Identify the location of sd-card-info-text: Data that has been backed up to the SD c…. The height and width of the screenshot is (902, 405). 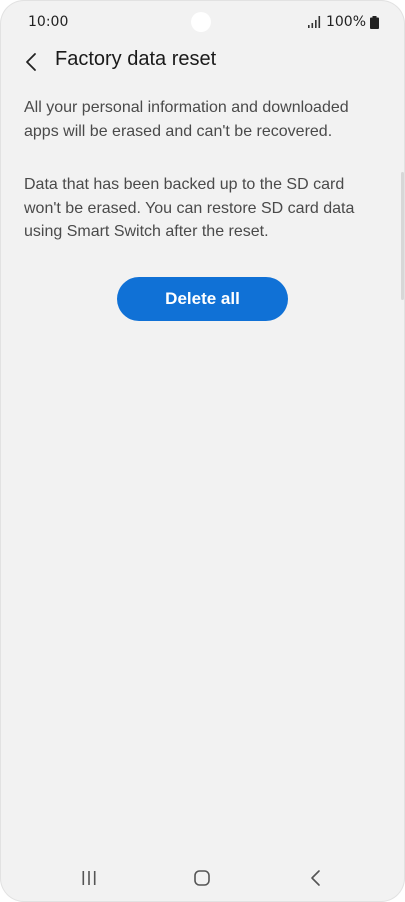
(189, 208).